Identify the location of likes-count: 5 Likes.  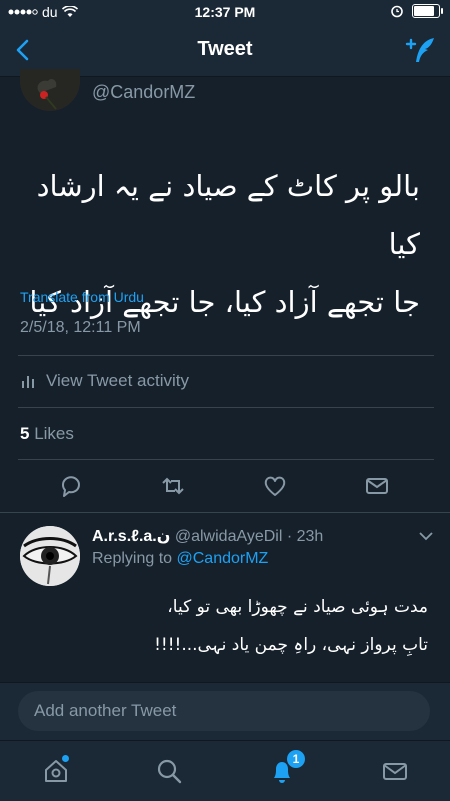
(47, 434).